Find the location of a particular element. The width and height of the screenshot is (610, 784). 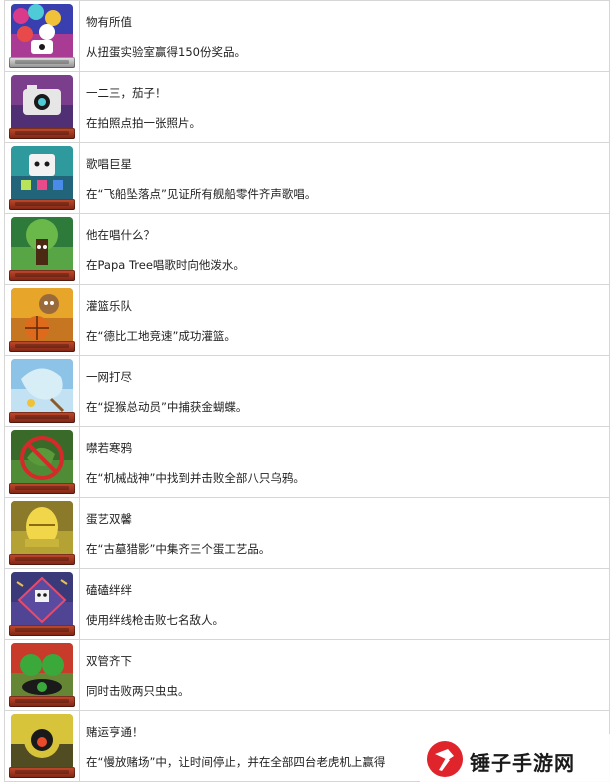

achievement-description: 在拍照点拍一张照片。 is located at coordinates (143, 123).